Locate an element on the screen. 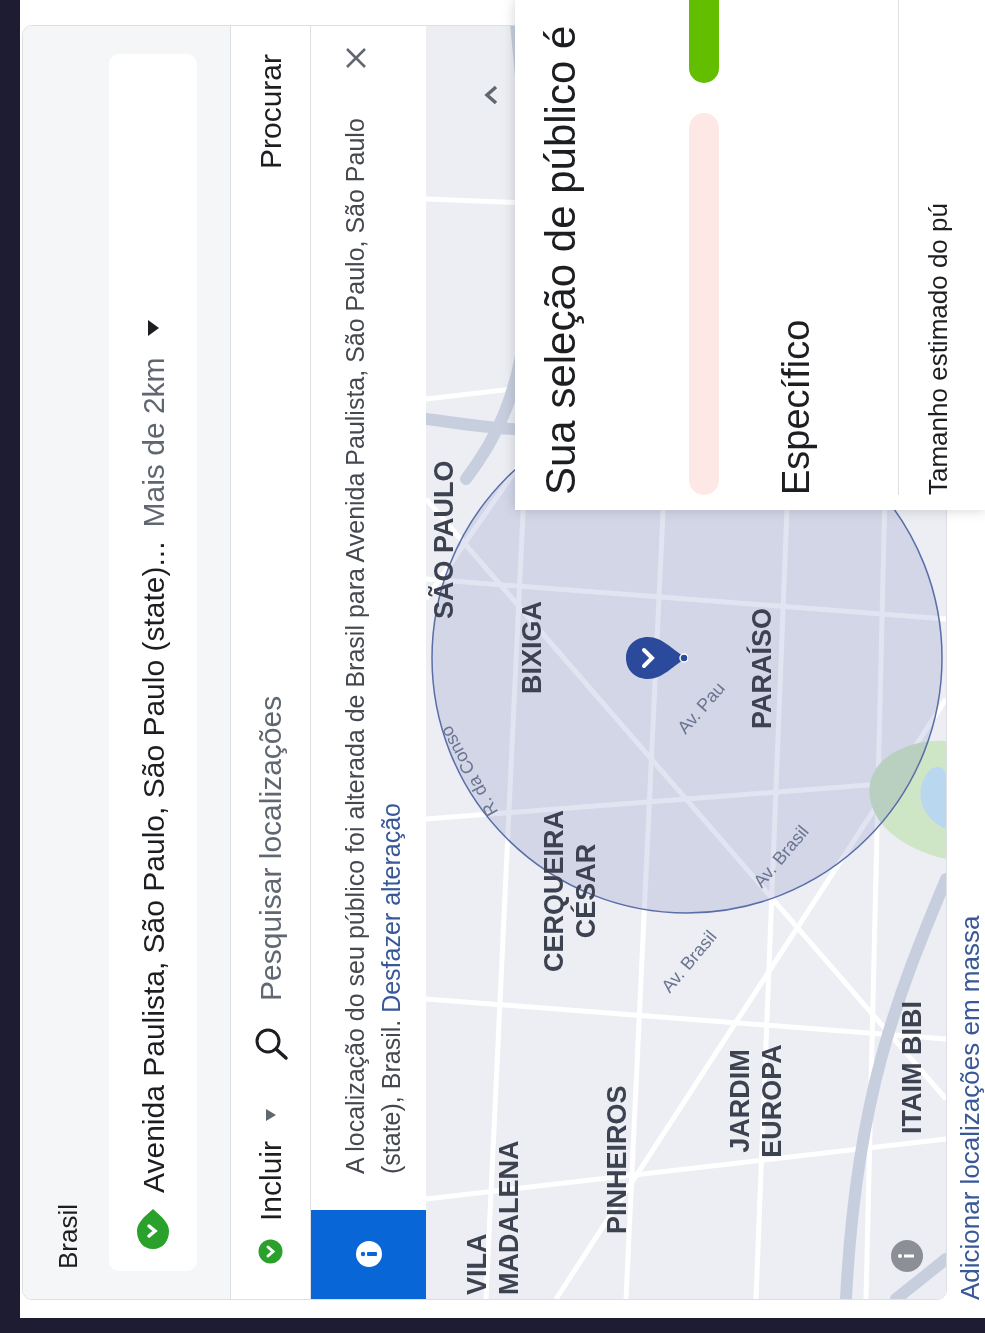 The width and height of the screenshot is (985, 1333). district-label: ITAIM BIBI is located at coordinates (912, 1067).